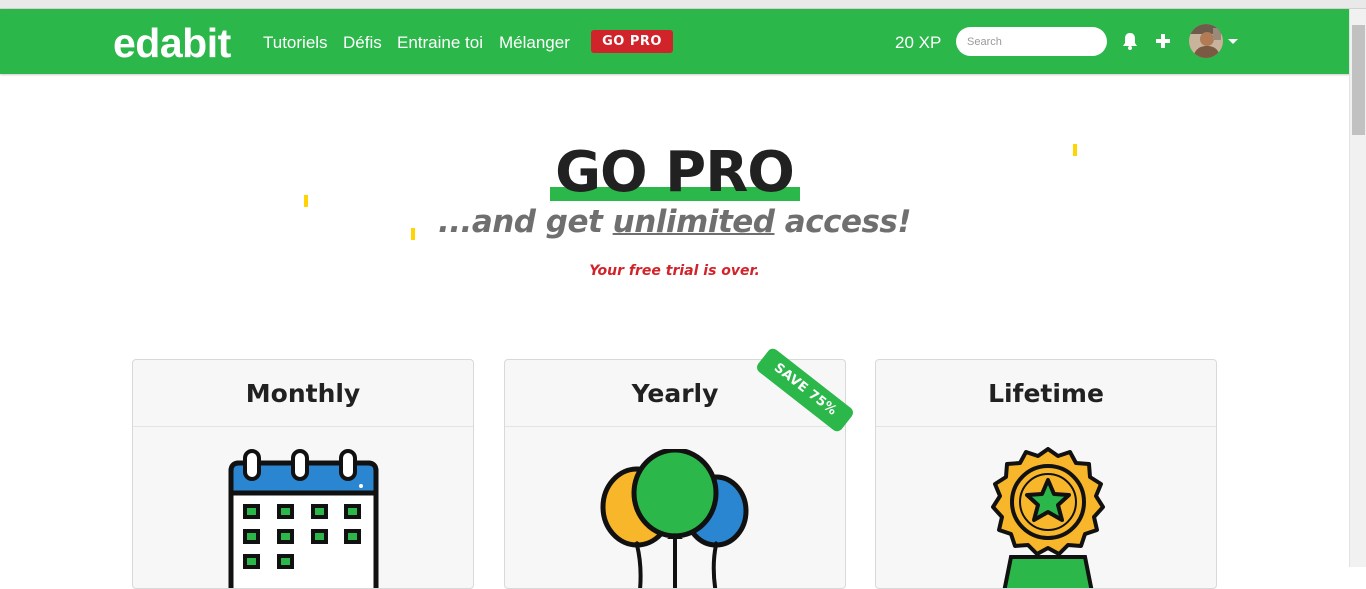  Describe the element at coordinates (674, 271) in the screenshot. I see `trial-notice: Your free trial is over.` at that location.